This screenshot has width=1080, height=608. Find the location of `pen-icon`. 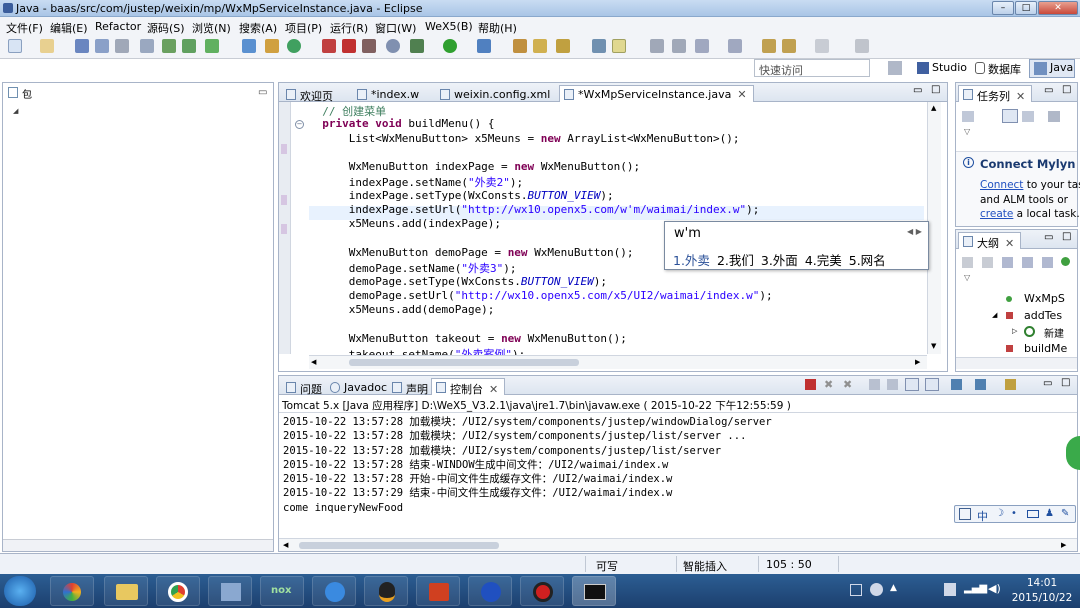

pen-icon is located at coordinates (619, 46).